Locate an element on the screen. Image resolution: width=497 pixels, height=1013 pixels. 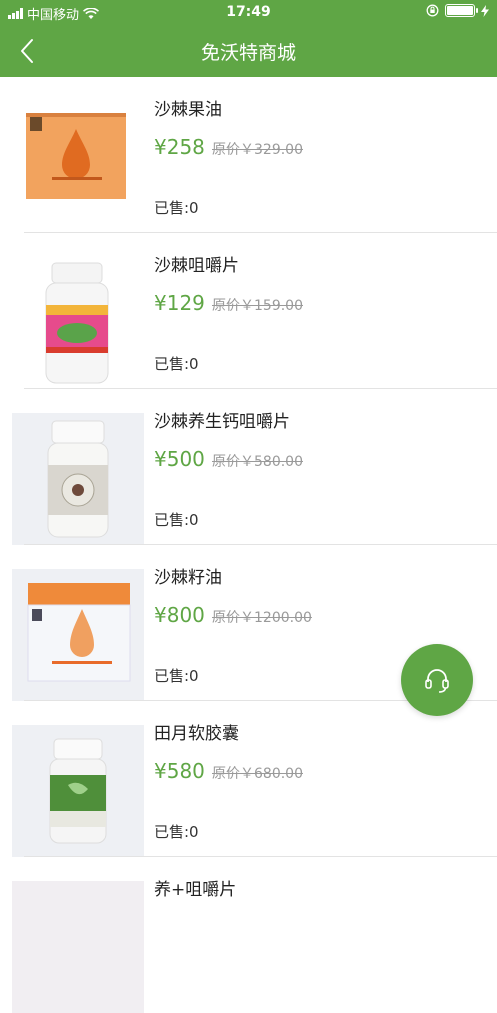
product-name: 沙棘果油 is located at coordinates (188, 110).